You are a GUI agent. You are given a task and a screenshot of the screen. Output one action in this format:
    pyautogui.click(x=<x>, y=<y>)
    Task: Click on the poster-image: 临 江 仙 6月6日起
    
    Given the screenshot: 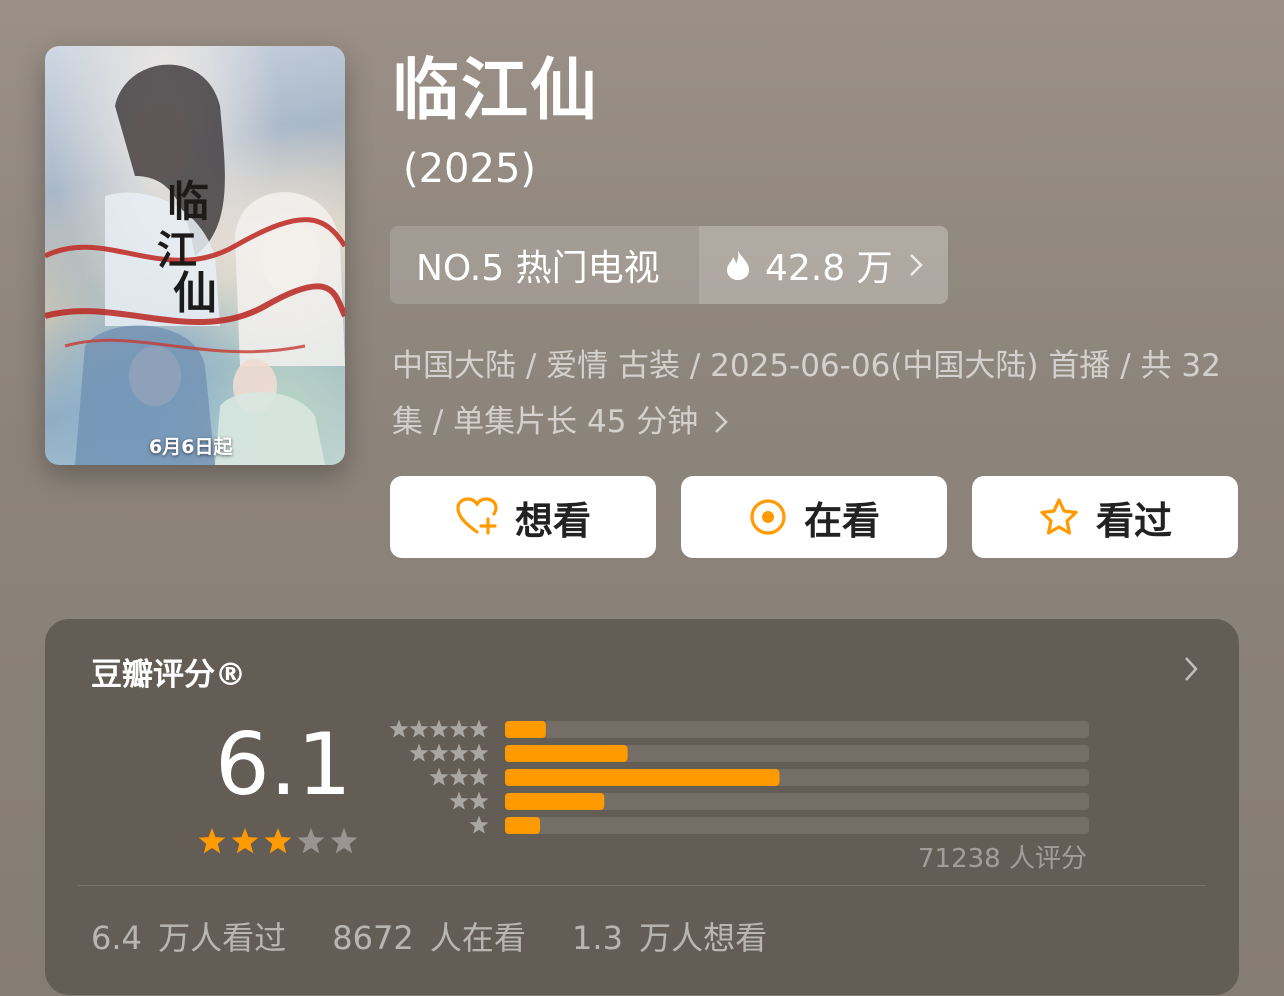 What is the action you would take?
    pyautogui.click(x=195, y=255)
    